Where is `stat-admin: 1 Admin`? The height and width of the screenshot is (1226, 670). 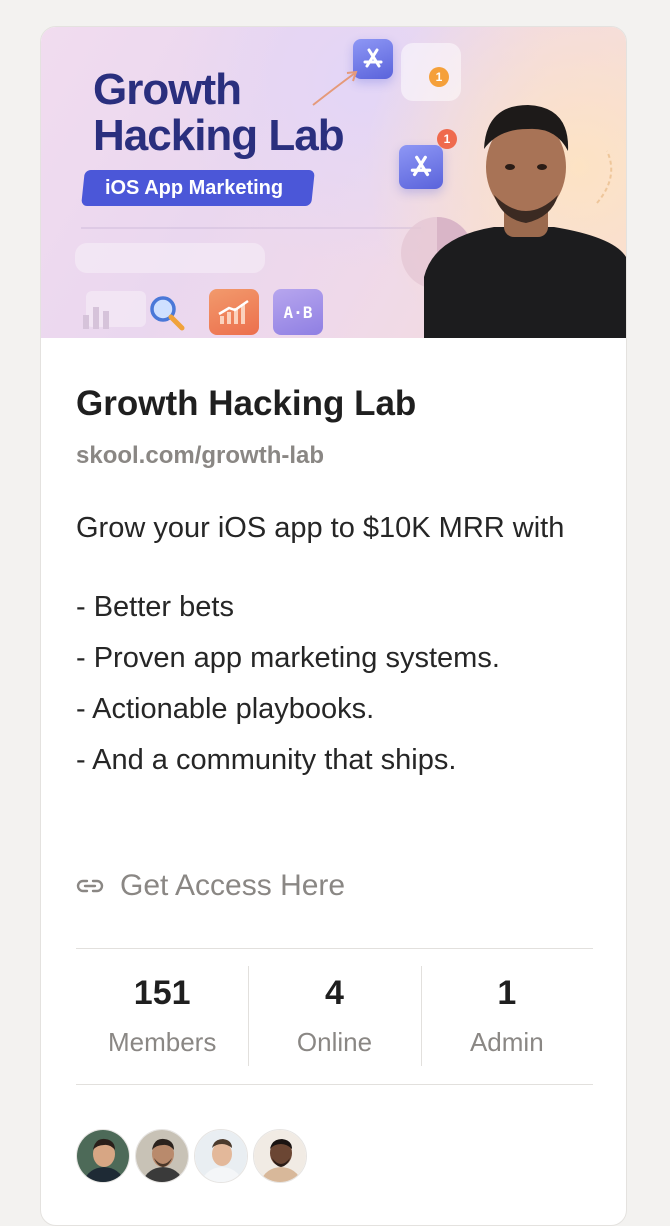
stat-admin: 1 Admin is located at coordinates (506, 1016).